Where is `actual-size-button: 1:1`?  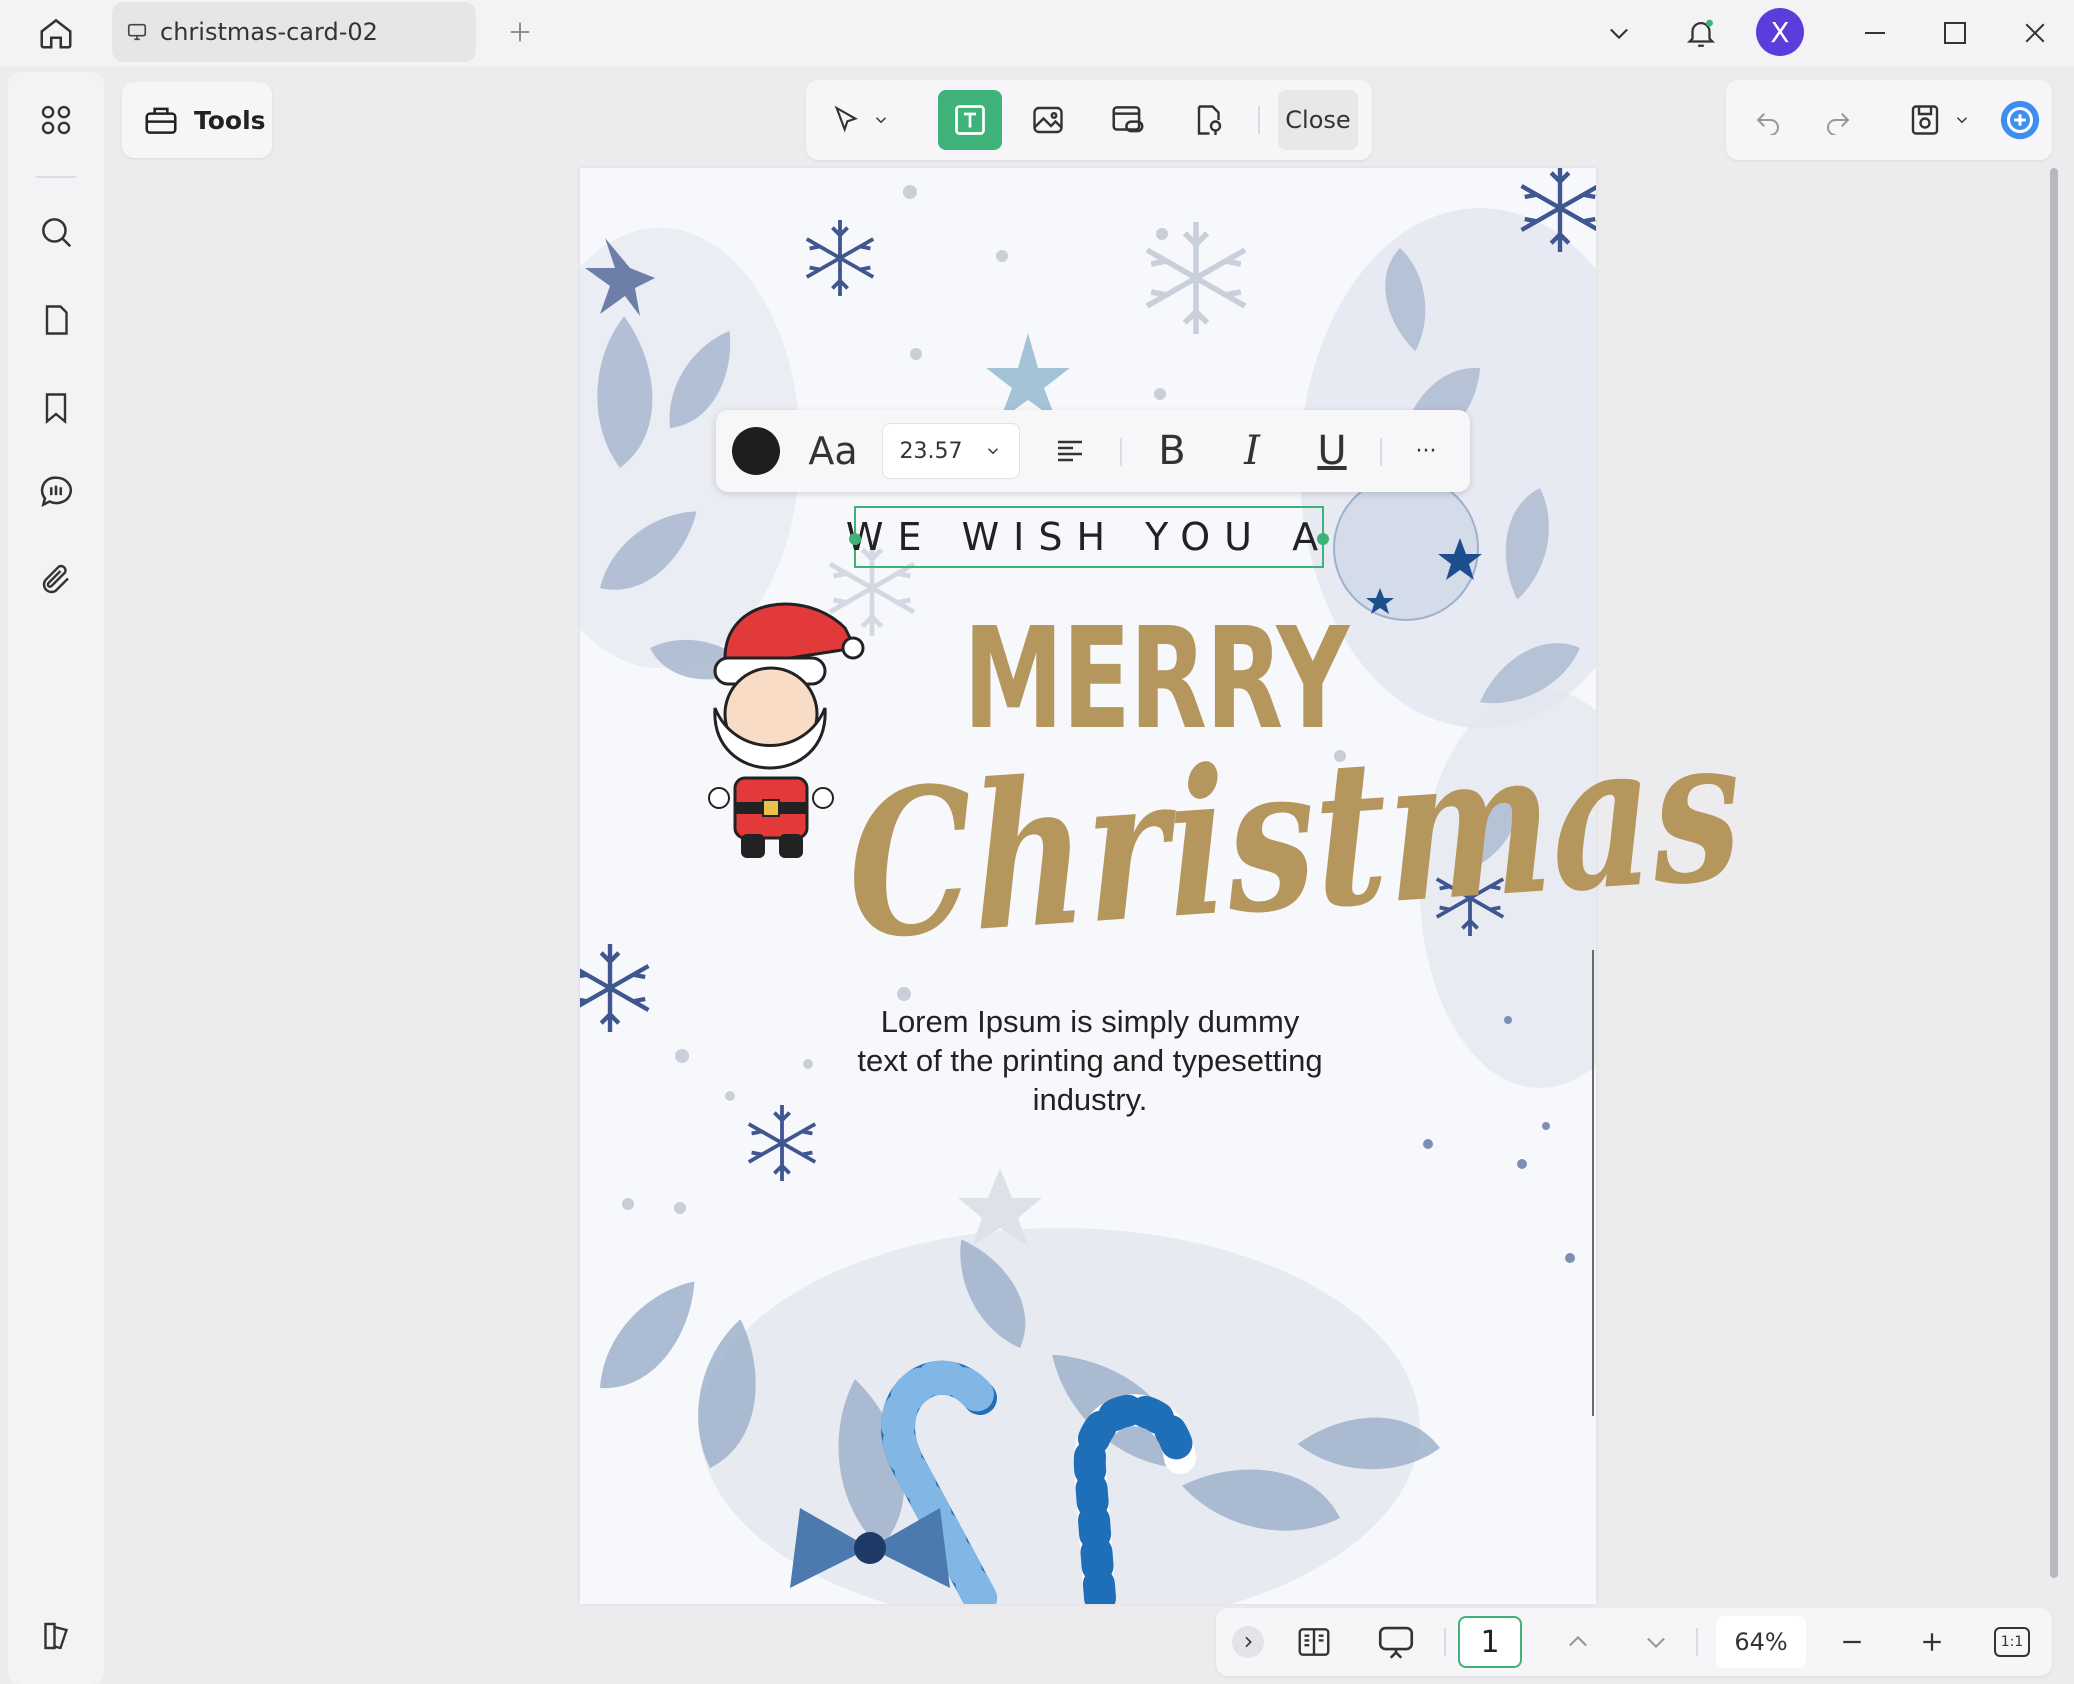 actual-size-button: 1:1 is located at coordinates (2012, 1642).